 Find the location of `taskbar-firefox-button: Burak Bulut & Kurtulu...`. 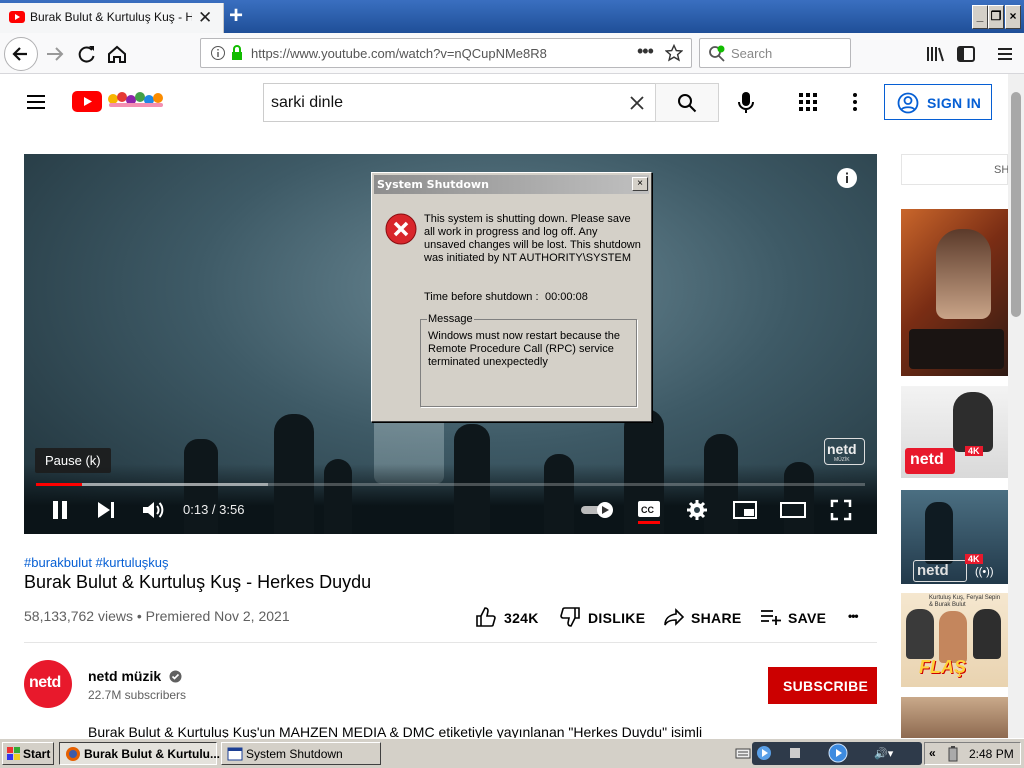

taskbar-firefox-button: Burak Bulut & Kurtulu... is located at coordinates (139, 753).